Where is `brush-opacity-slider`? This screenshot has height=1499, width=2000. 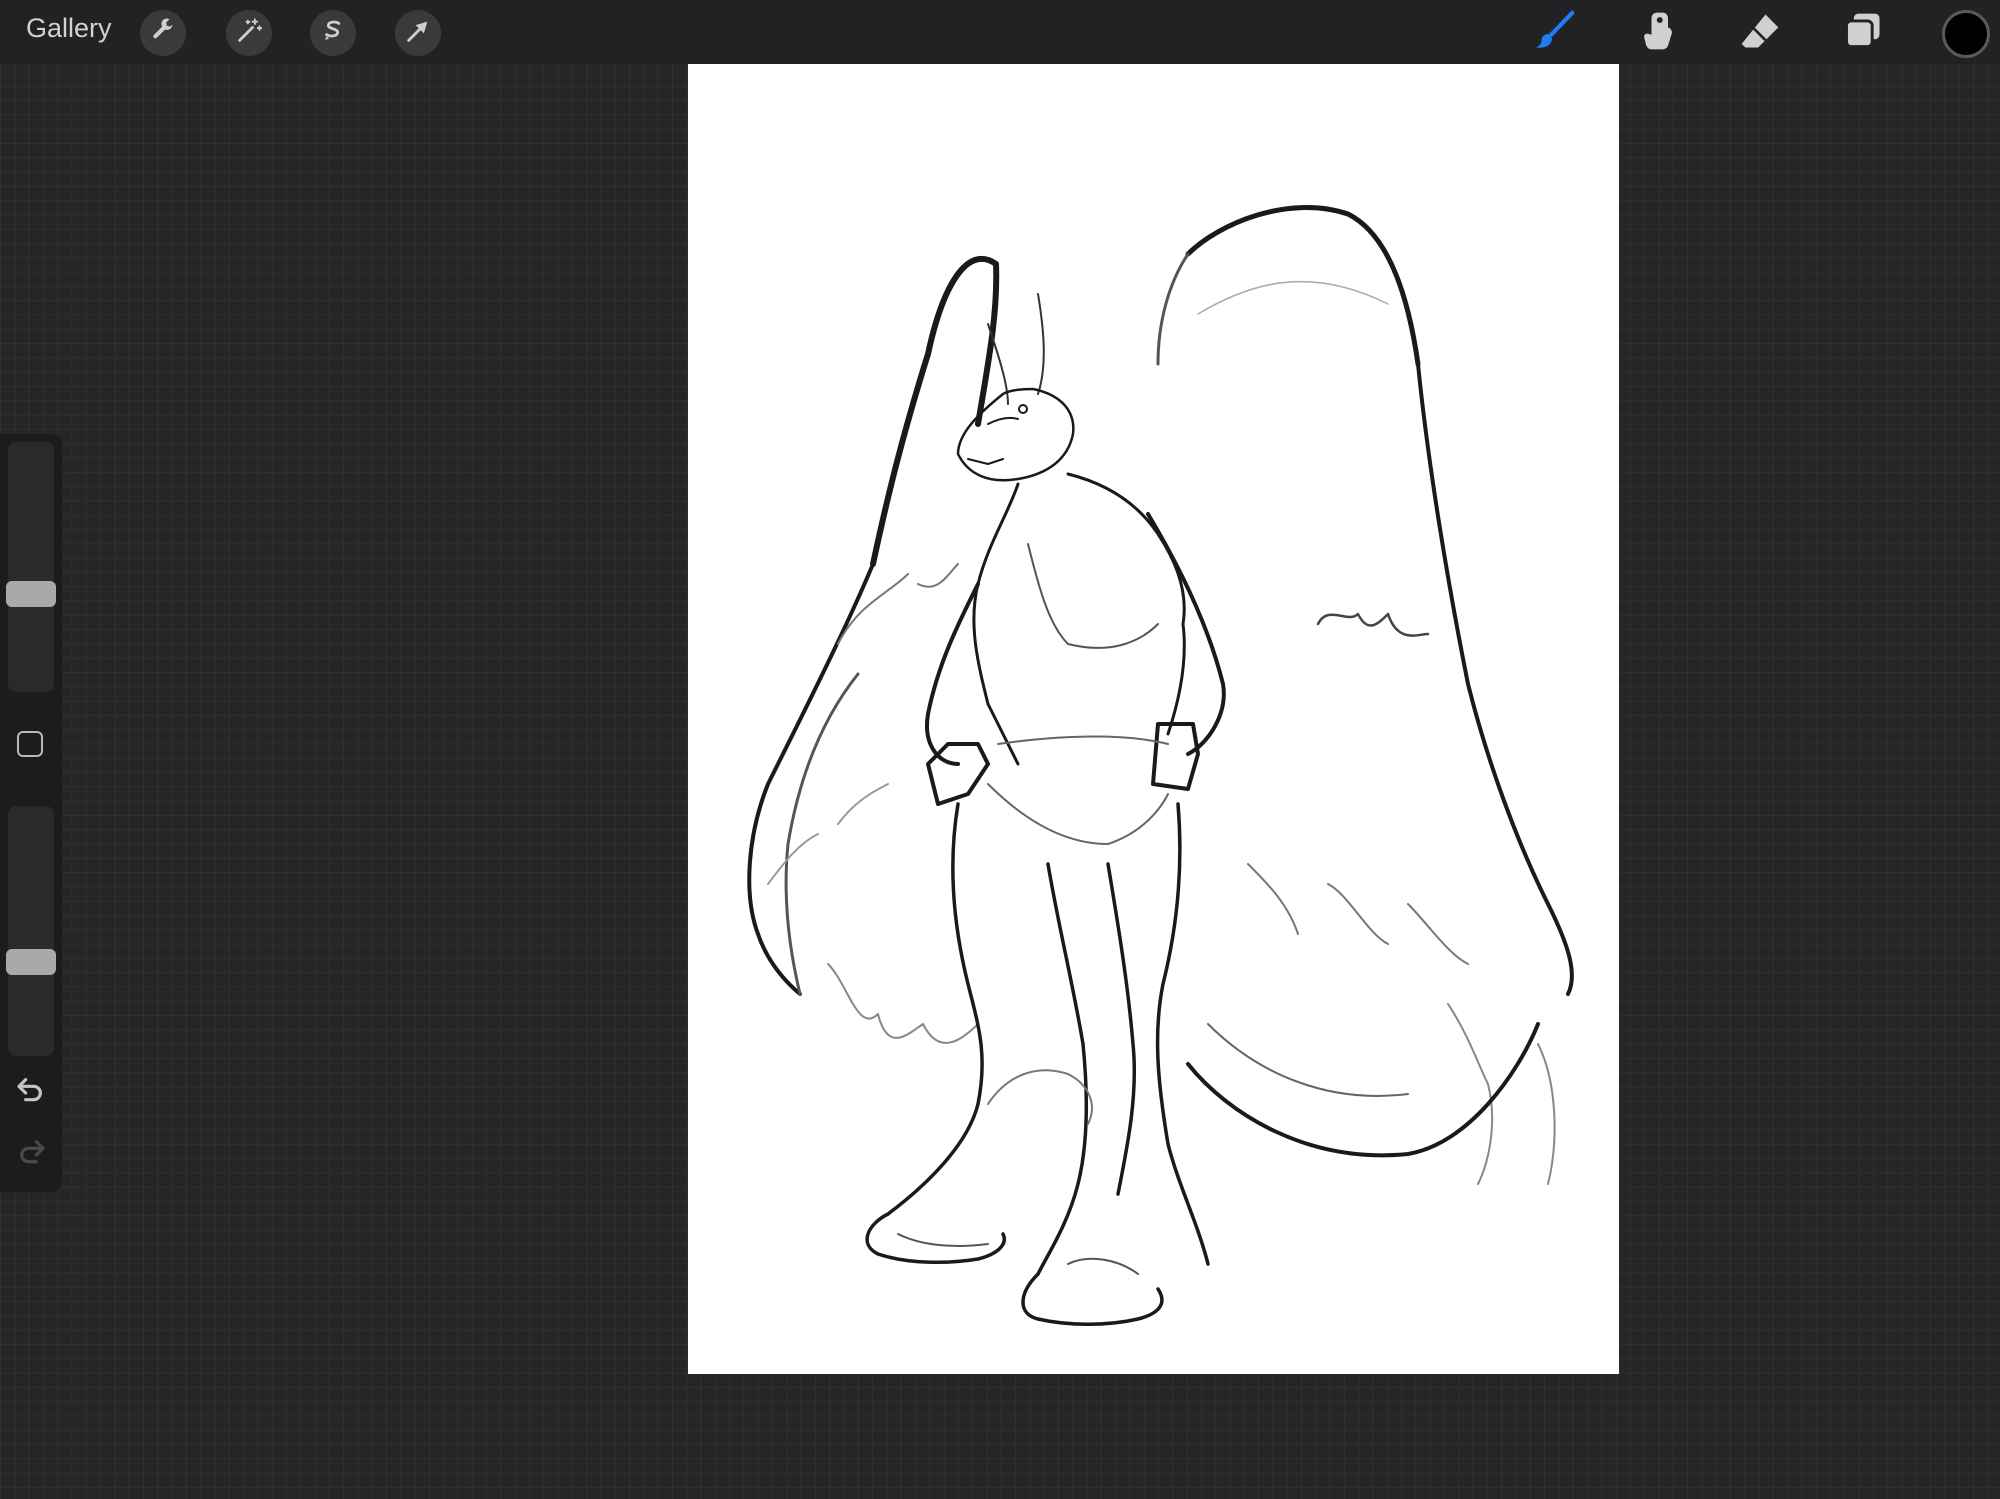
brush-opacity-slider is located at coordinates (31, 931).